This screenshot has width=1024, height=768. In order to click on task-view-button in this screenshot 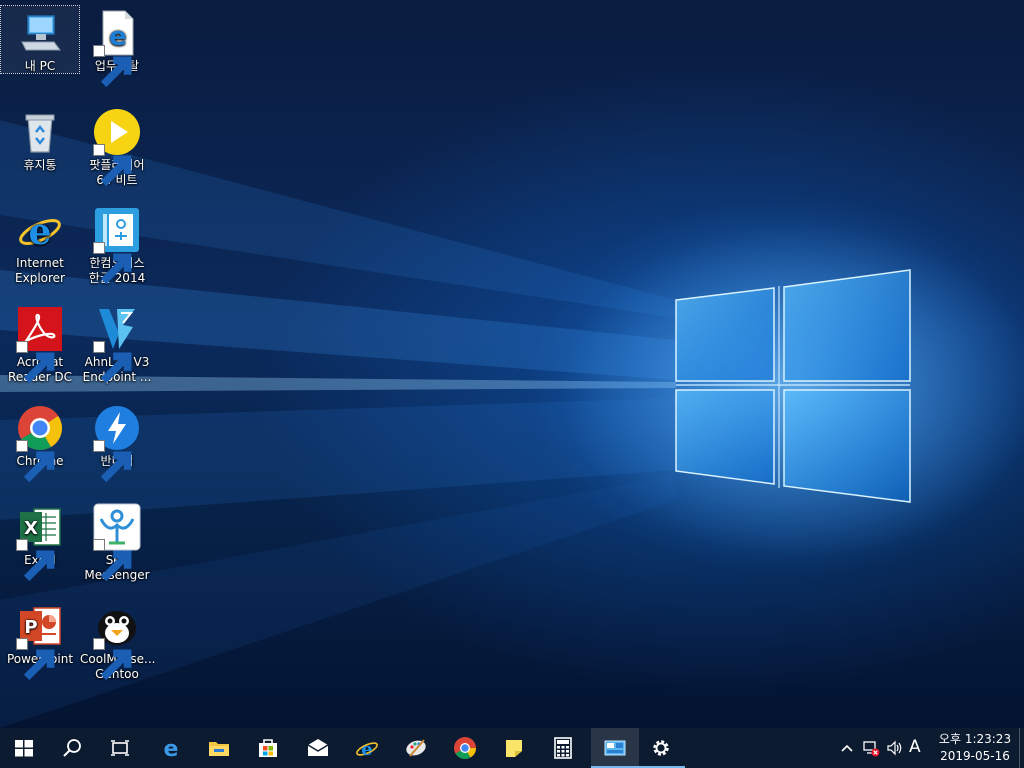, I will do `click(120, 748)`.